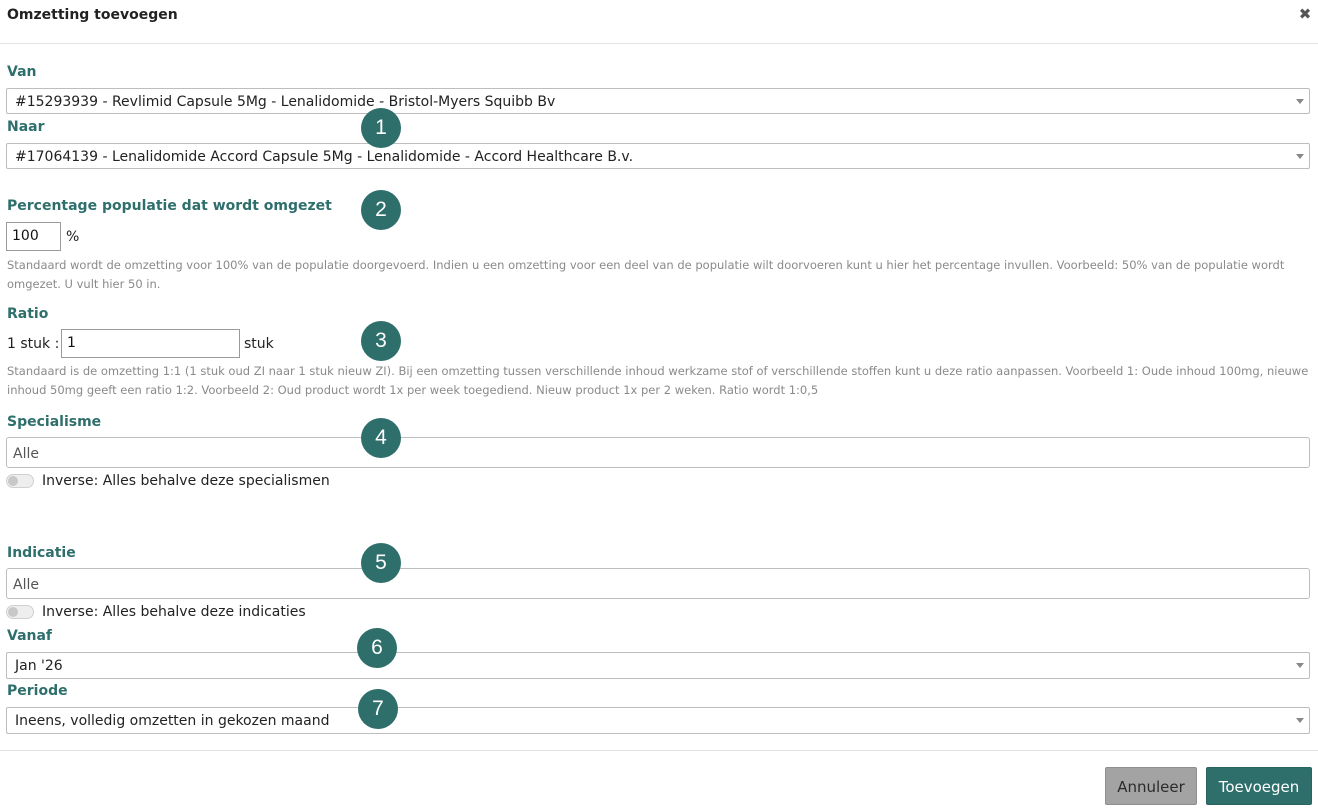  Describe the element at coordinates (658, 583) in the screenshot. I see `indicatie-multiselect: Alle` at that location.